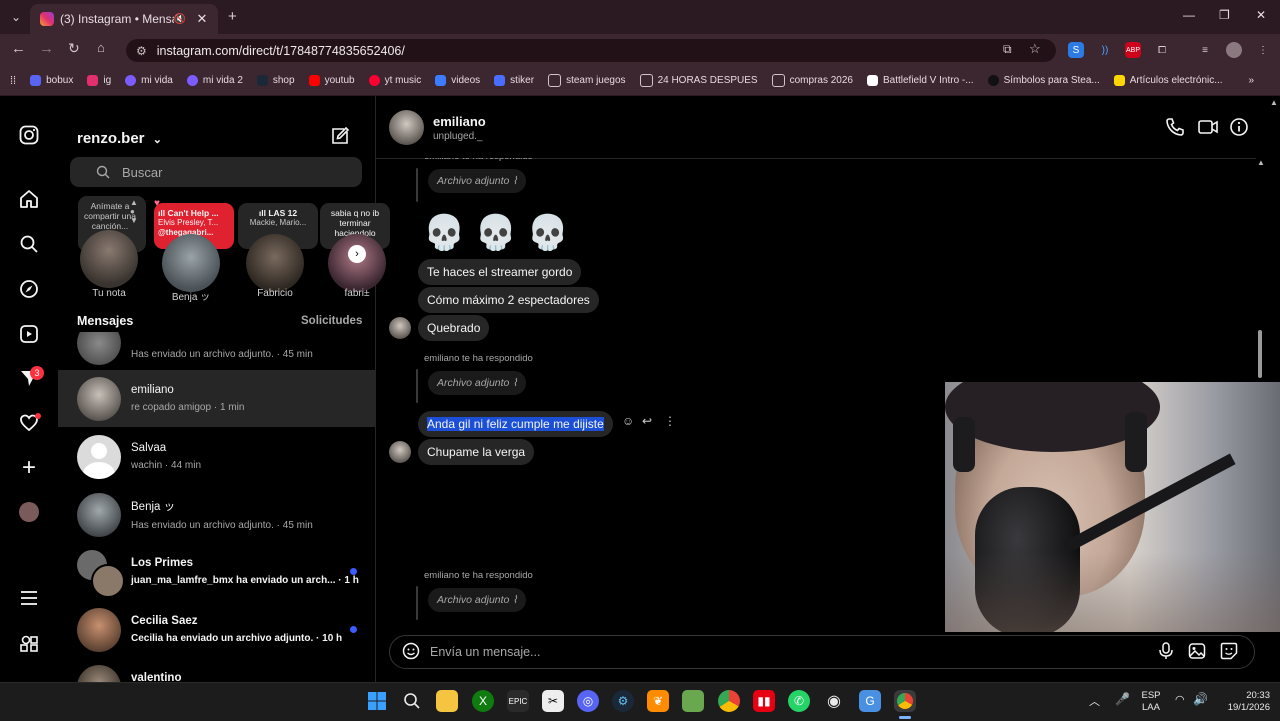 The width and height of the screenshot is (1280, 721). What do you see at coordinates (457, 80) in the screenshot?
I see `bookmark-videos: videos` at bounding box center [457, 80].